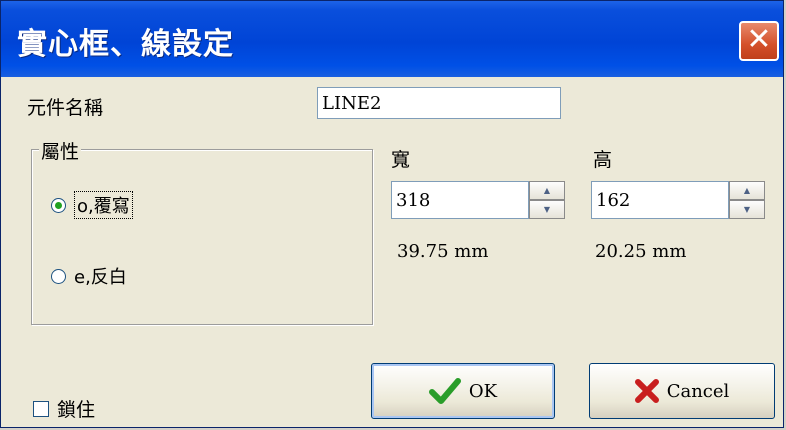  Describe the element at coordinates (460, 200) in the screenshot. I see `width-input` at that location.